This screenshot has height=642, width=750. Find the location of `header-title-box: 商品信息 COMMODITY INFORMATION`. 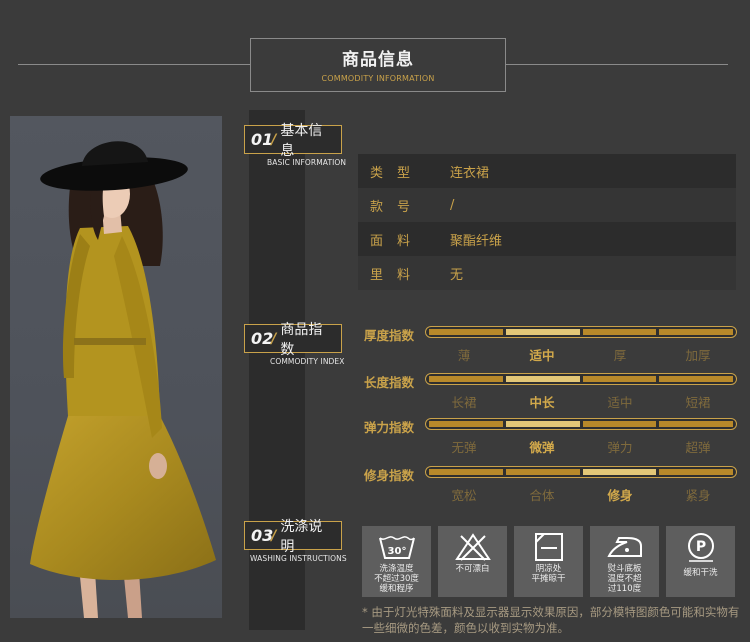

header-title-box: 商品信息 COMMODITY INFORMATION is located at coordinates (378, 65).